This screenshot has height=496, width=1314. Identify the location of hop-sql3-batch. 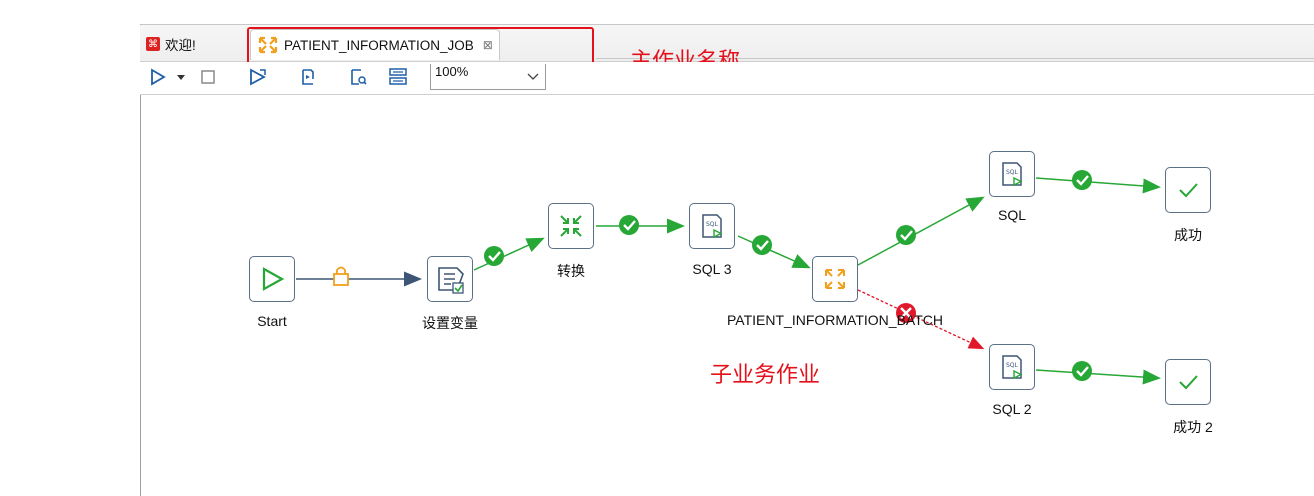
(774, 252).